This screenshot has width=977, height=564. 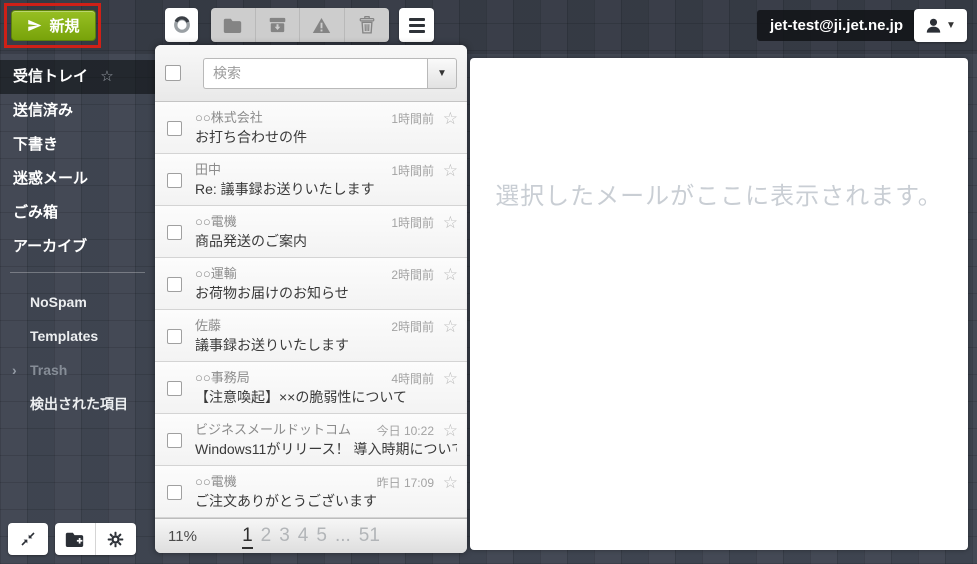 I want to click on list-header: ▼, so click(x=311, y=73).